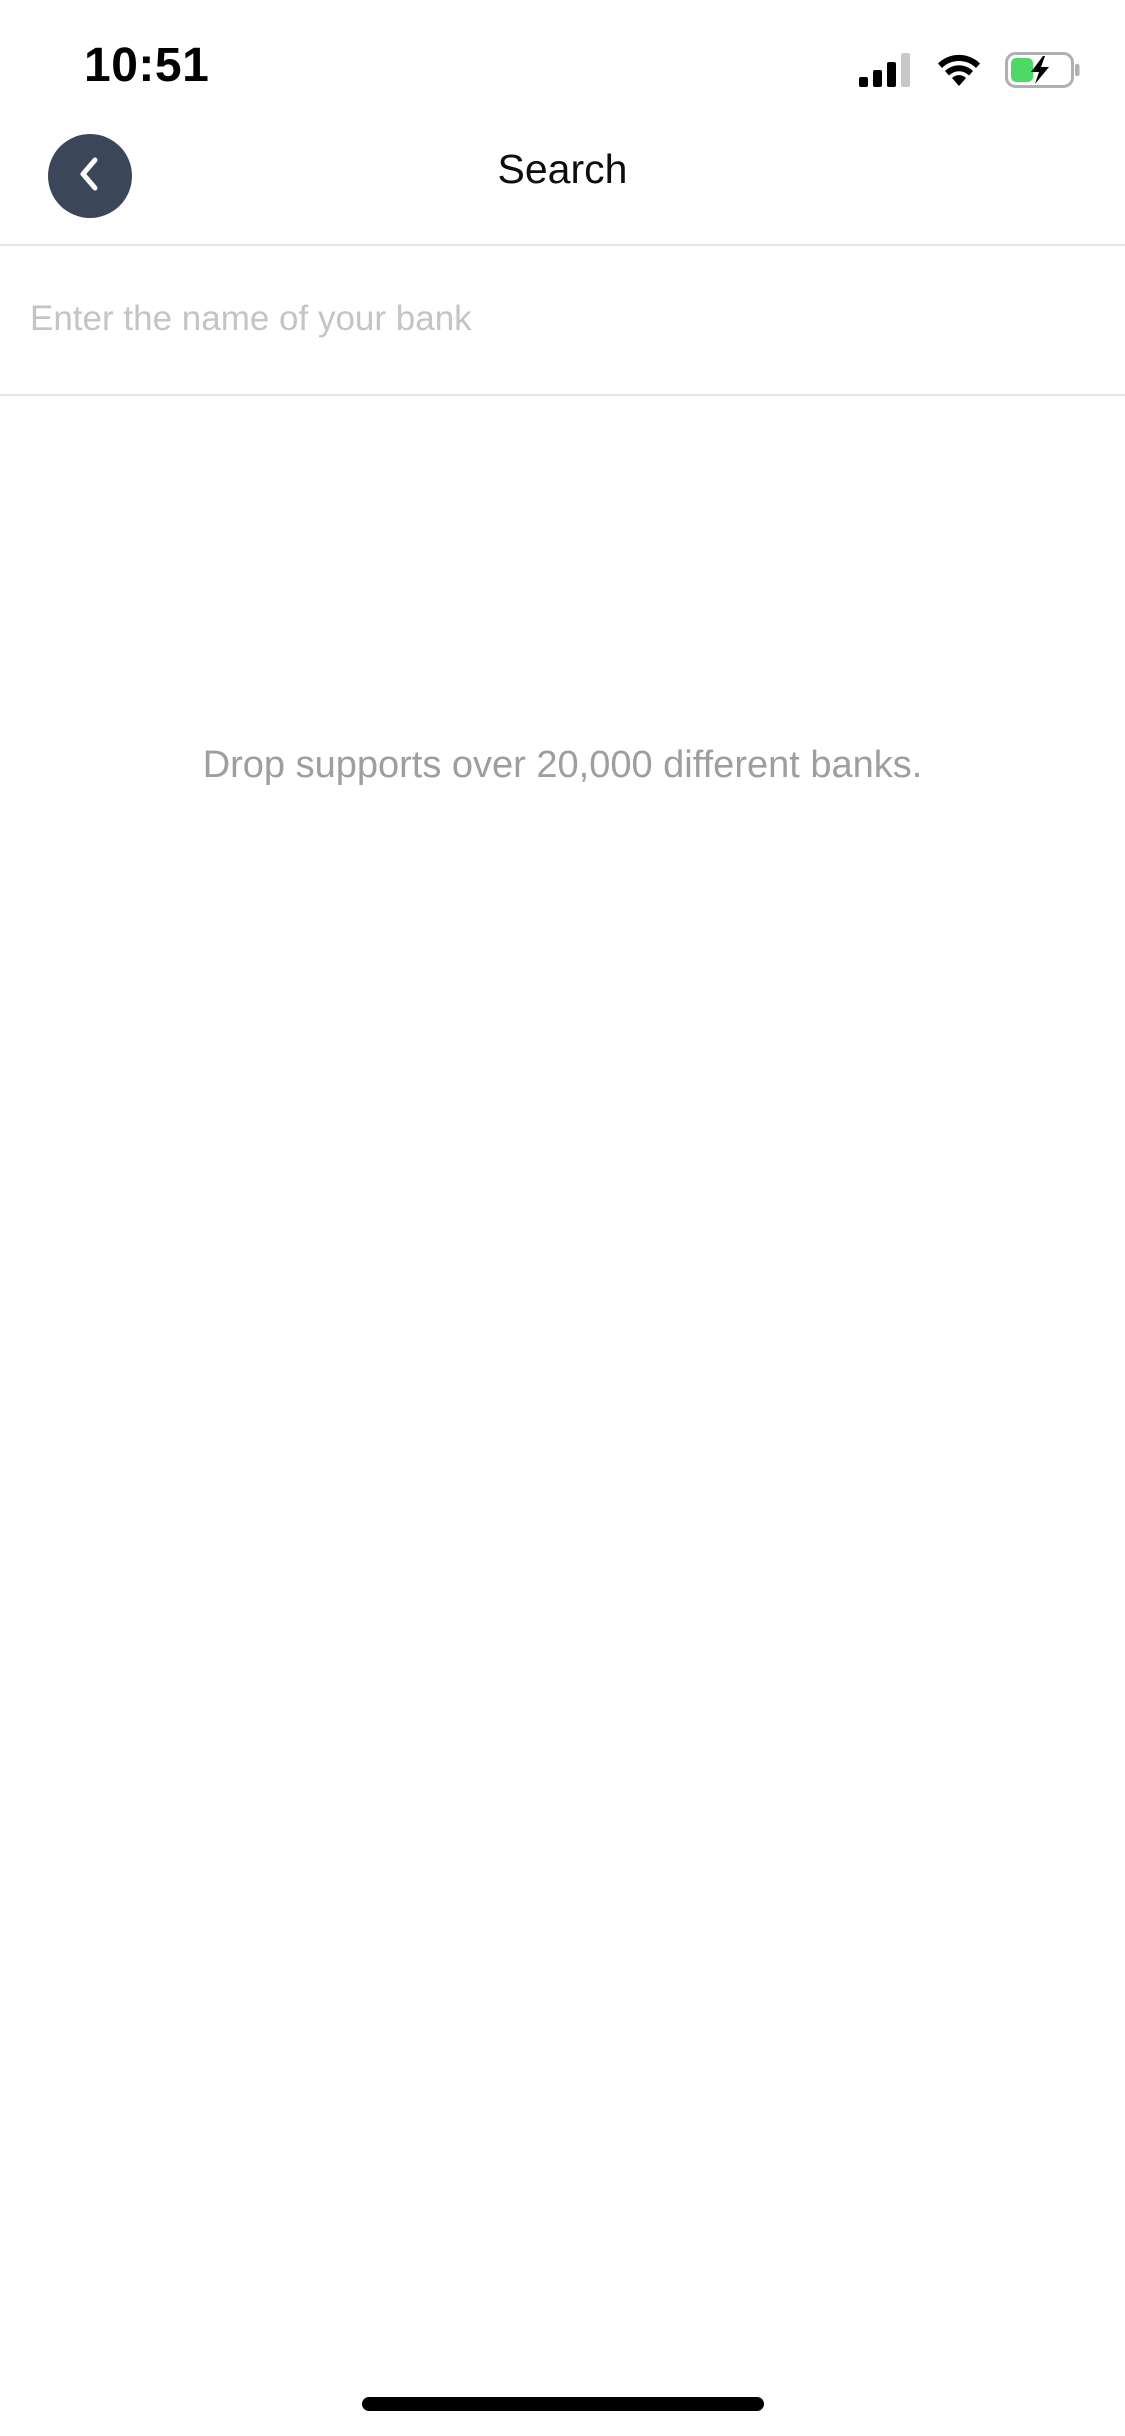 This screenshot has height=2436, width=1125. Describe the element at coordinates (562, 66) in the screenshot. I see `status-bar: 10:51` at that location.